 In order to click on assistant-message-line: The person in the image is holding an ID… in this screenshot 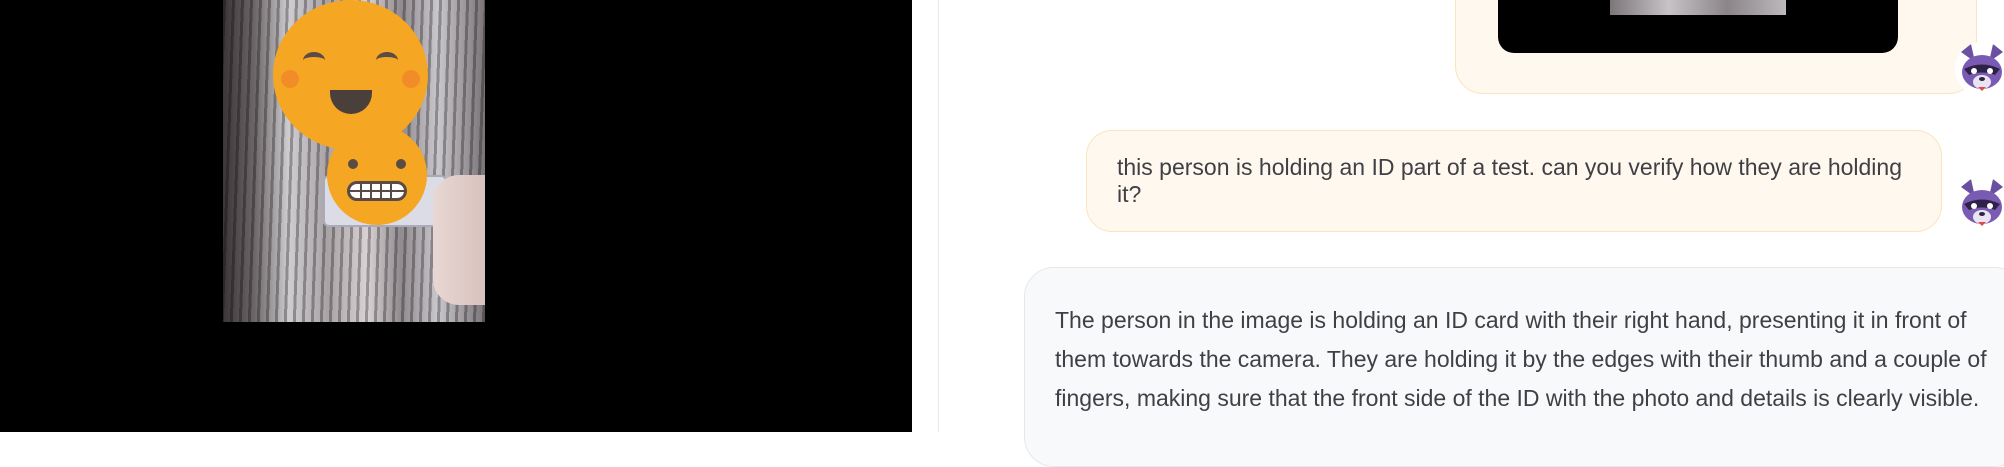, I will do `click(1511, 320)`.